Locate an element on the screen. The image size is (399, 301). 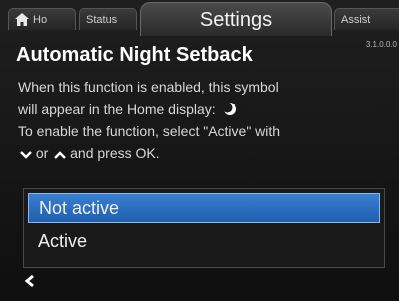
tab-settings: Settings is located at coordinates (236, 19).